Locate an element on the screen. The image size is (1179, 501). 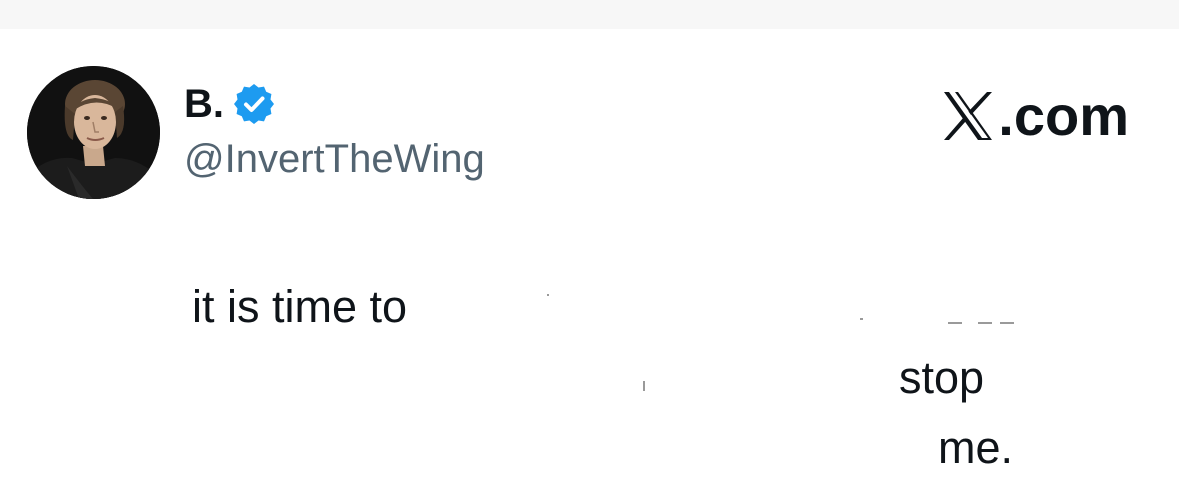
display-name: B. is located at coordinates (204, 104).